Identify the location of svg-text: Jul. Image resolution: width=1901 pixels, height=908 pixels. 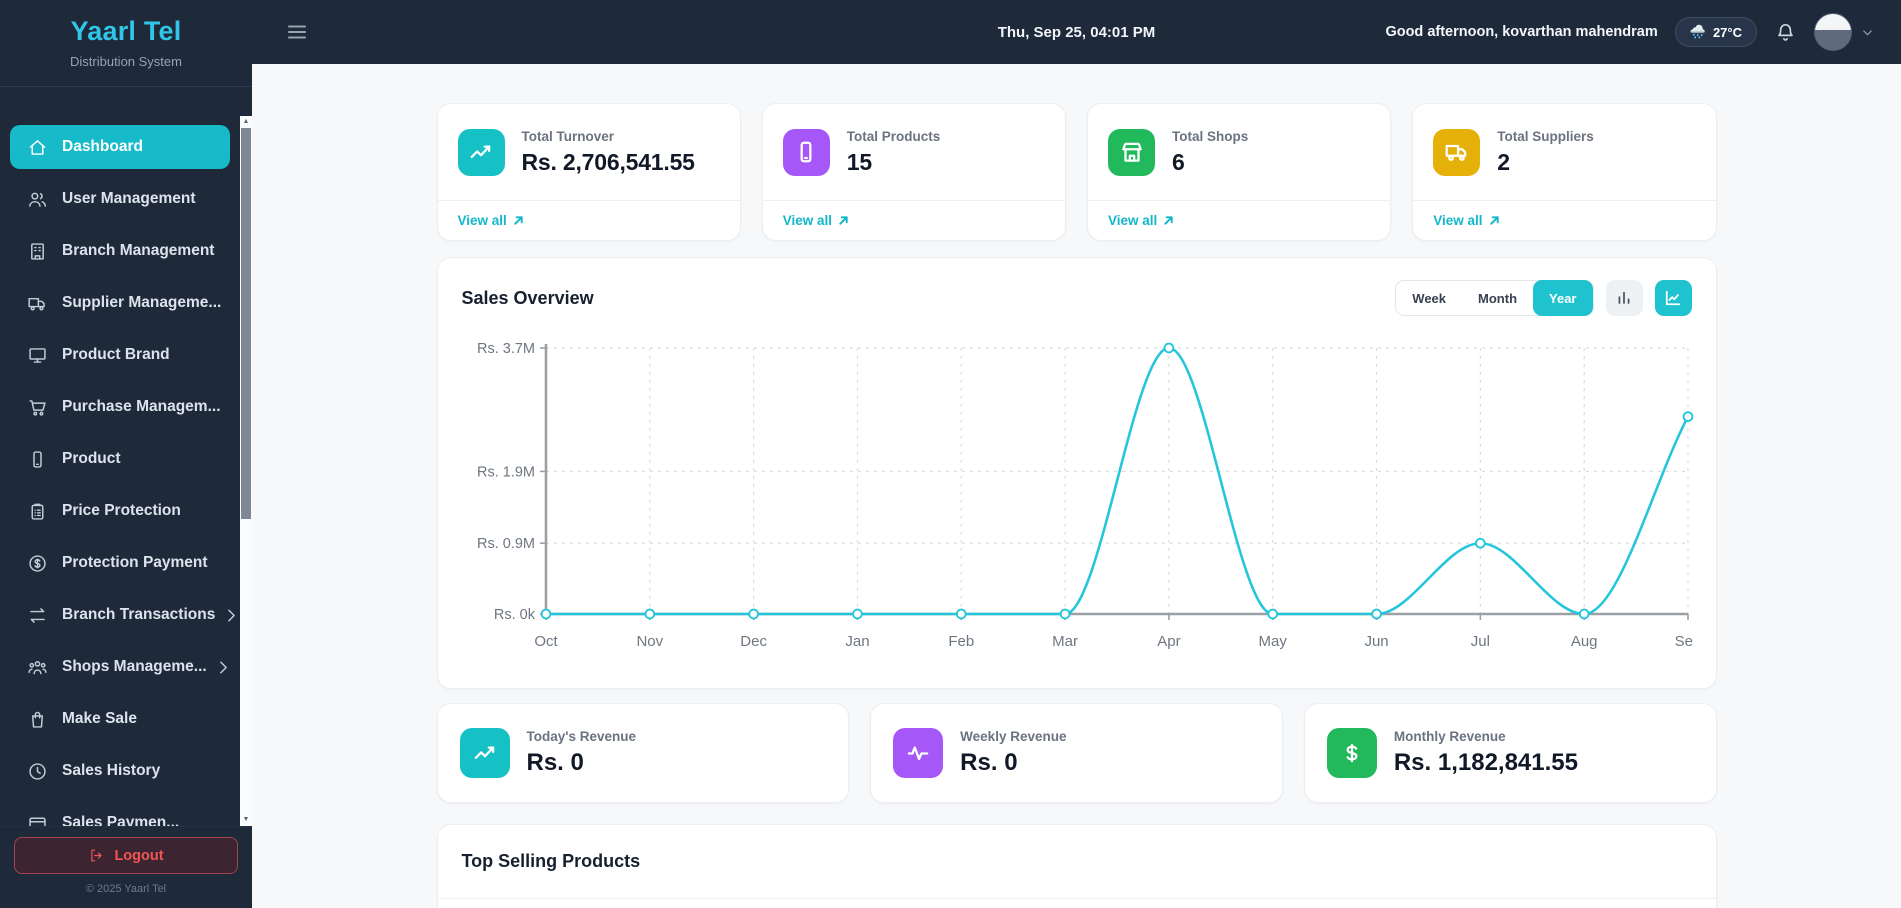
(1479, 641).